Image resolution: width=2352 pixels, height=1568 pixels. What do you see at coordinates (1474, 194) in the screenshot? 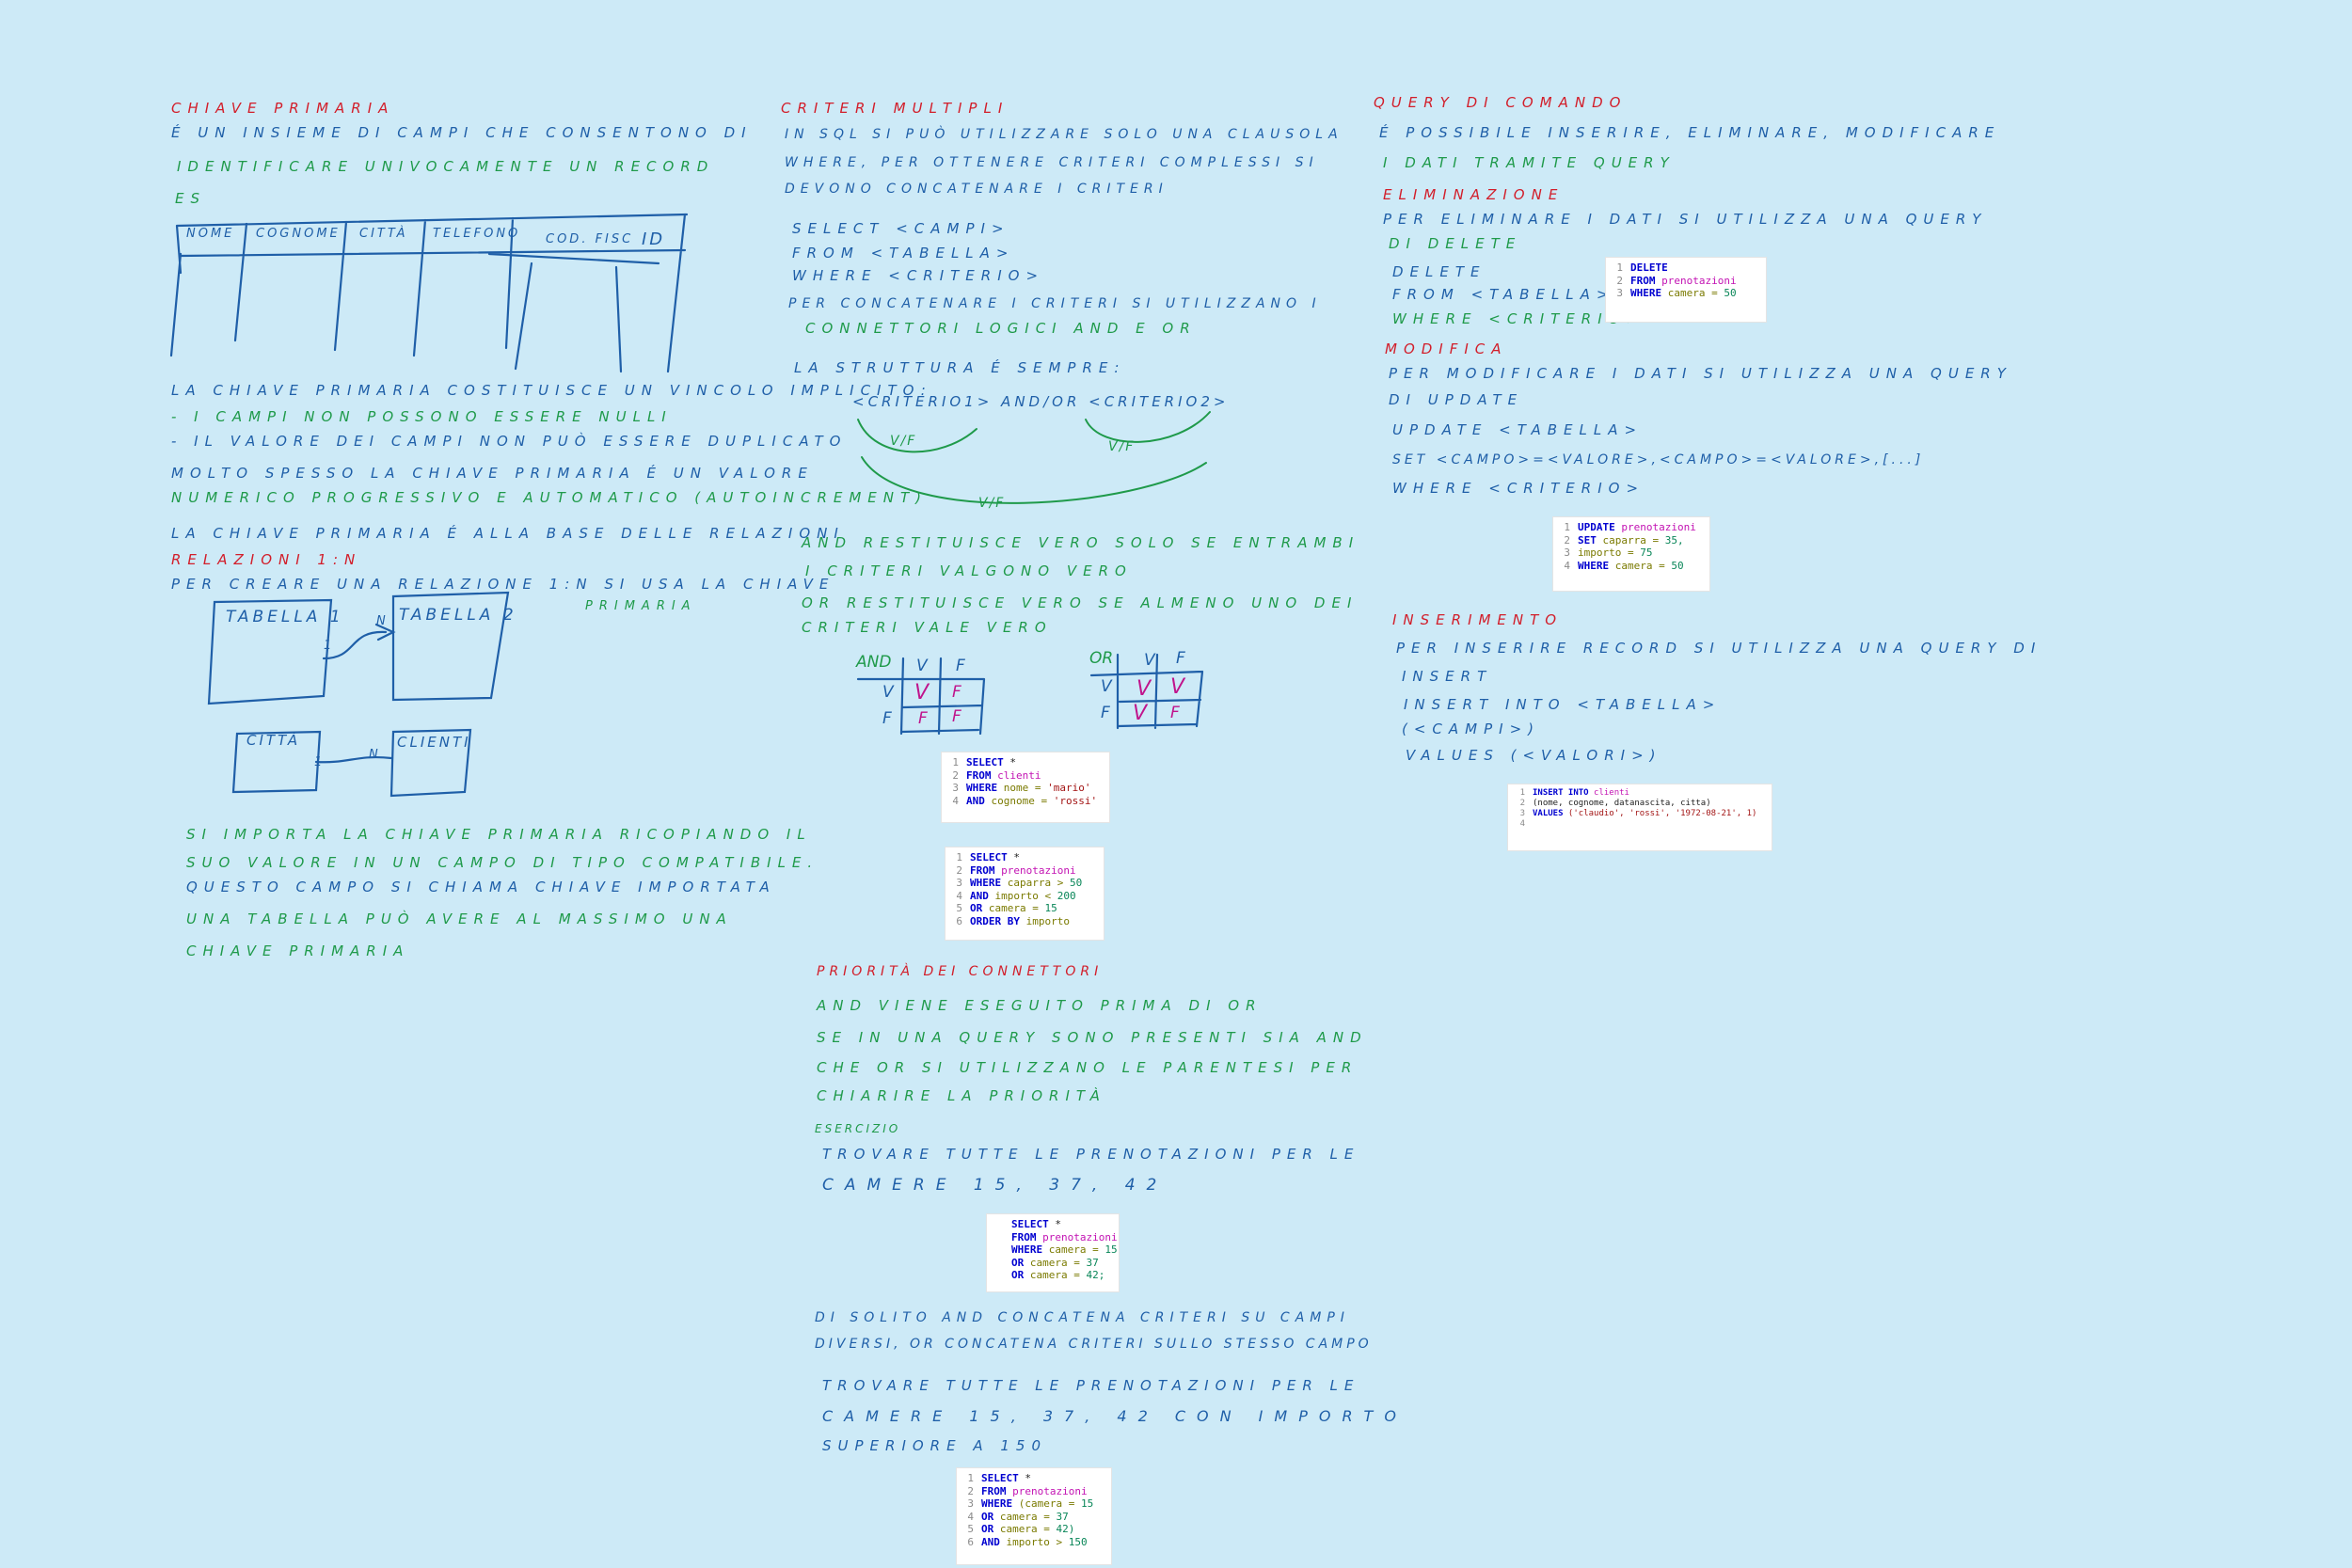
I see `heading-eliminazione: Eliminazione` at bounding box center [1474, 194].